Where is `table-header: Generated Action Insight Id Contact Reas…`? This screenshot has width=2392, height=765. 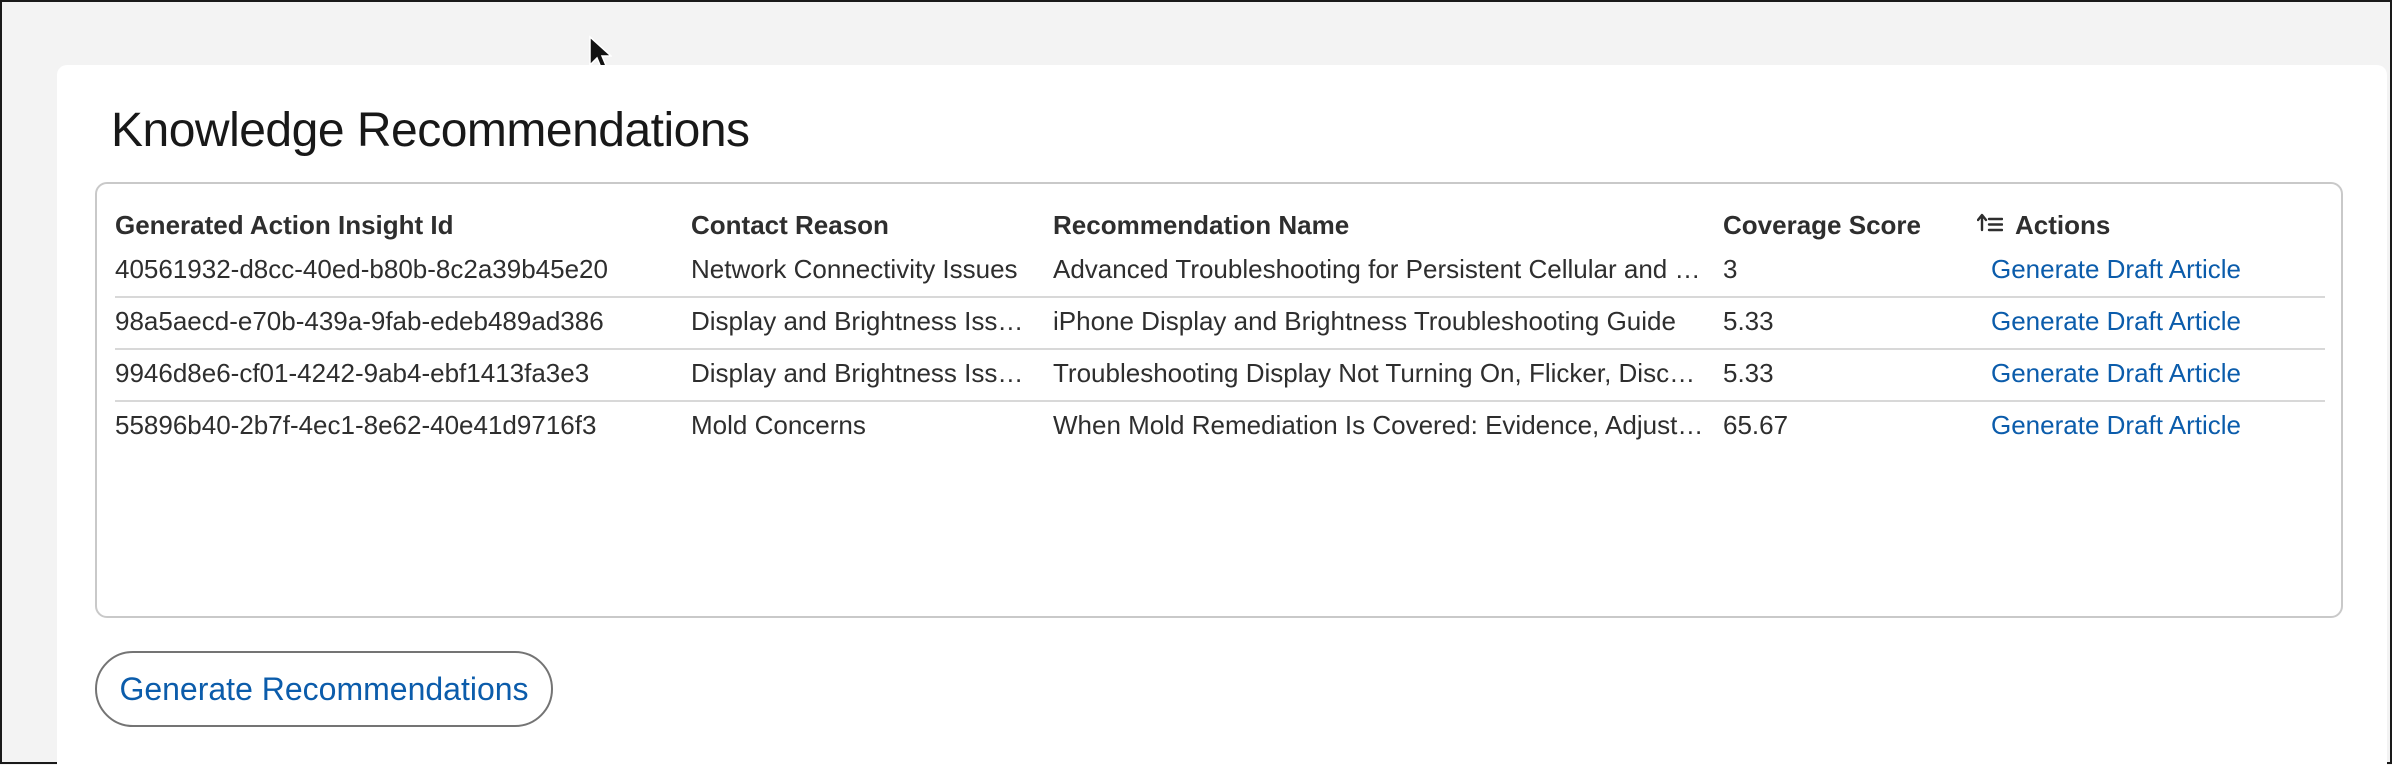
table-header: Generated Action Insight Id Contact Reas… is located at coordinates (1219, 214).